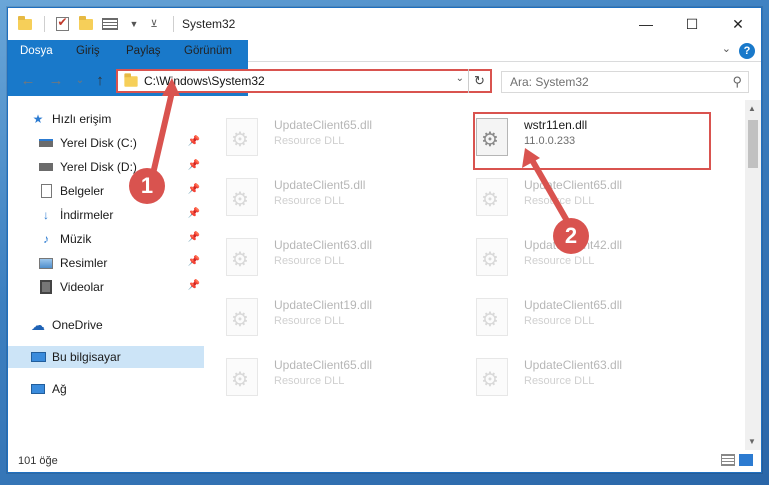 Image resolution: width=769 pixels, height=485 pixels. Describe the element at coordinates (106, 325) in the screenshot. I see `sidebar-item-onedrive: ☁ OneDrive` at that location.